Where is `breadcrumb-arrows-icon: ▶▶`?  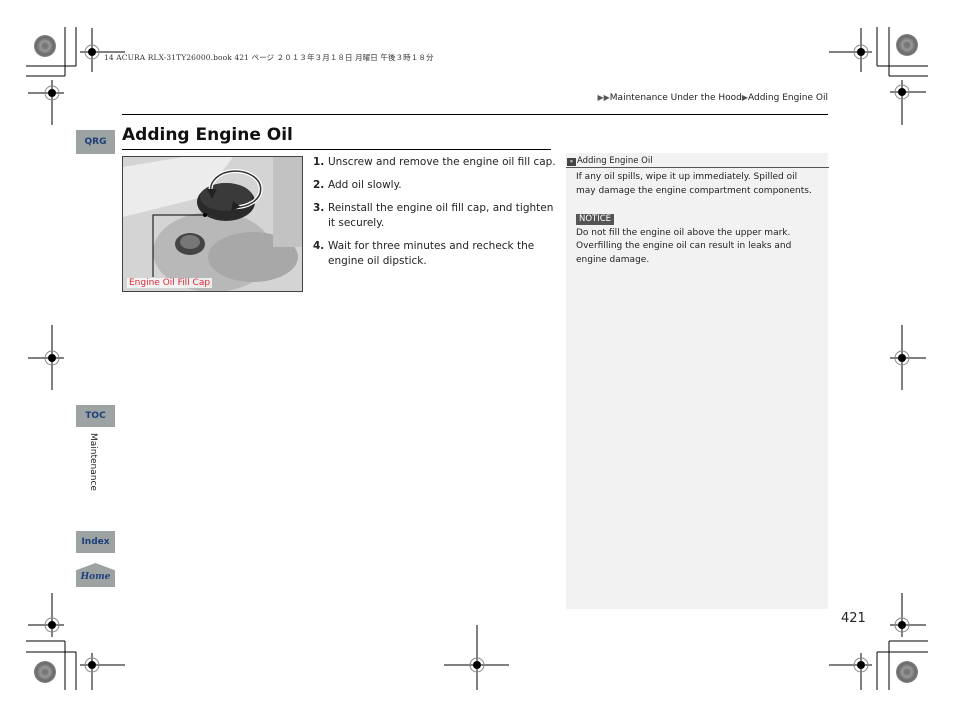
breadcrumb-arrows-icon: ▶▶ is located at coordinates (603, 97).